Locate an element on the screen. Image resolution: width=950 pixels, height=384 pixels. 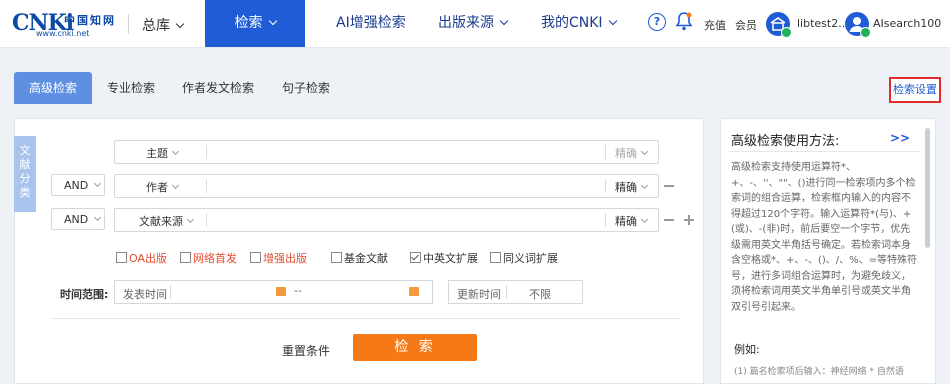
checkbox-cn-en-expand: 中英文扩展 is located at coordinates (444, 258).